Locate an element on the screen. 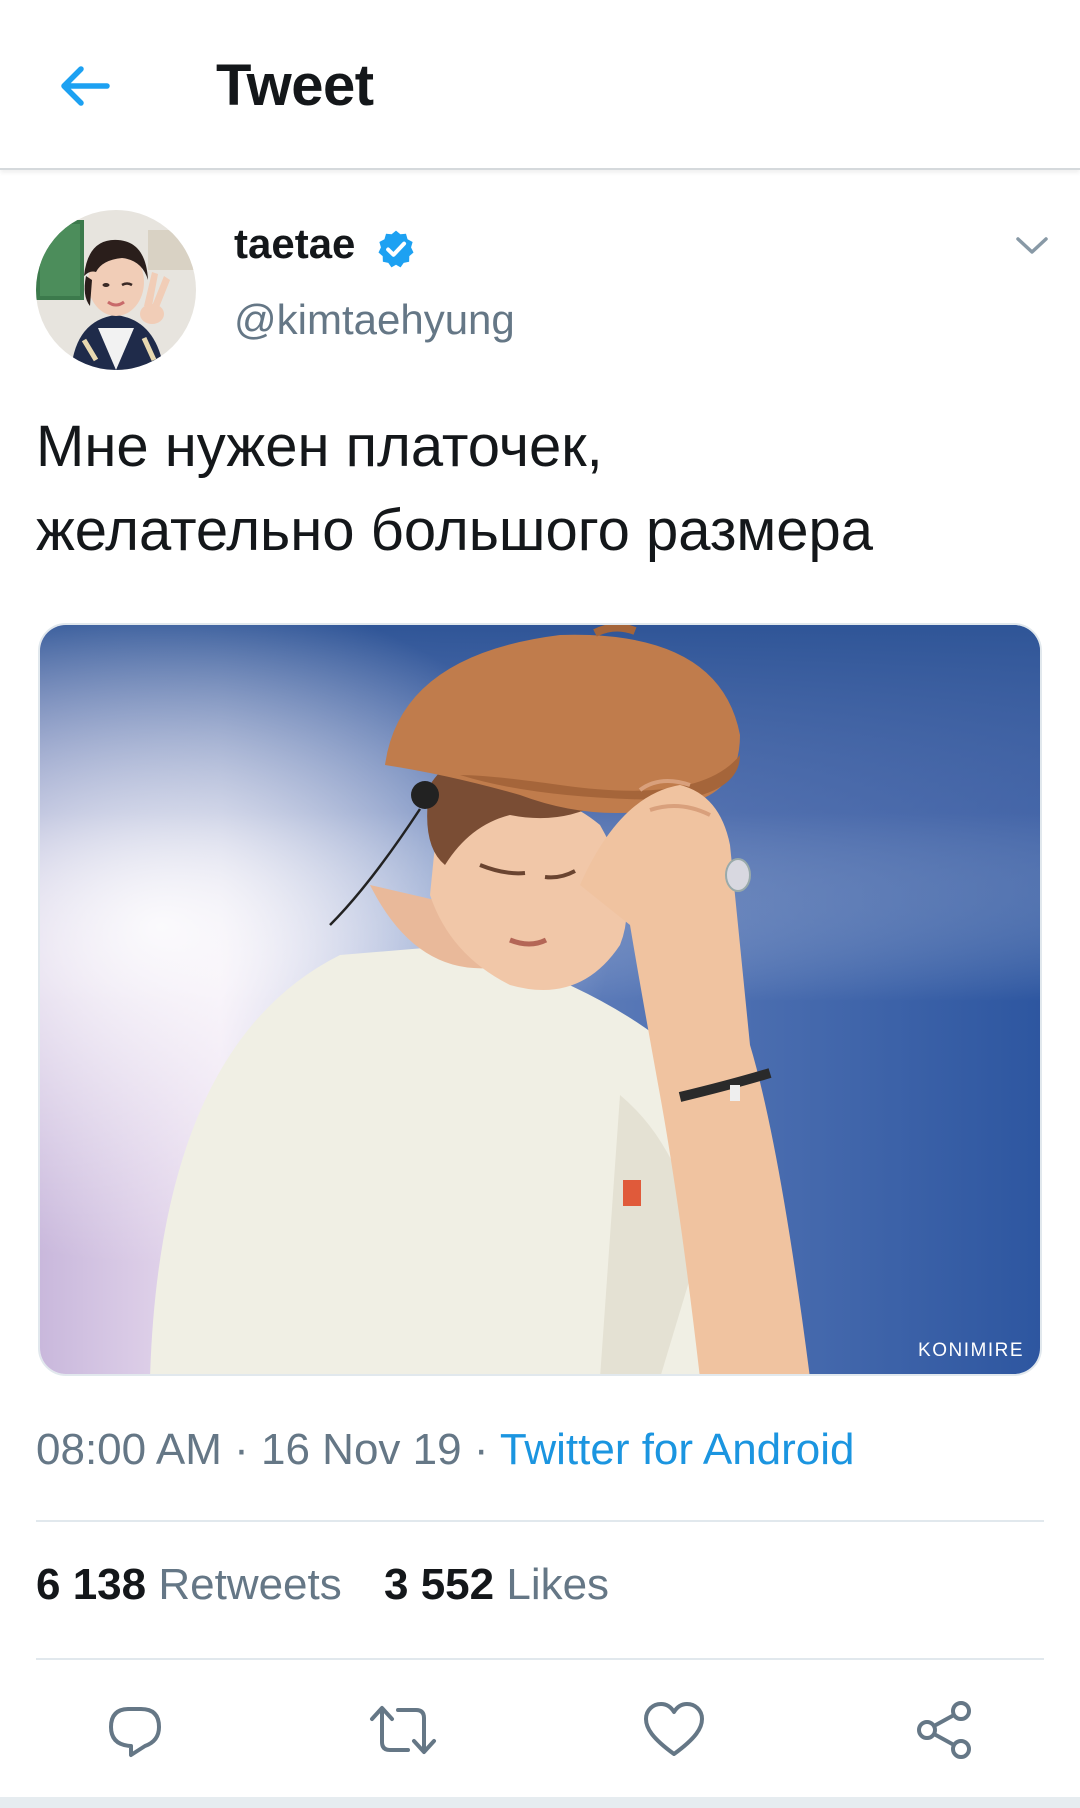  tweet-date: 16 Nov 19 is located at coordinates (361, 1449).